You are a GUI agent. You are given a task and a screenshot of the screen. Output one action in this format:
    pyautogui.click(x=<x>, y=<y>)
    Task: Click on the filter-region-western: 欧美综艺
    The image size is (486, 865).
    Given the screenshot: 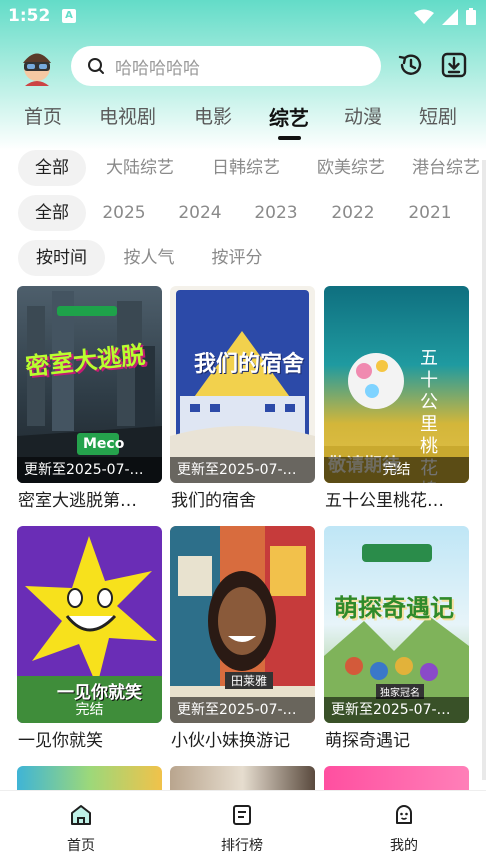 What is the action you would take?
    pyautogui.click(x=351, y=168)
    